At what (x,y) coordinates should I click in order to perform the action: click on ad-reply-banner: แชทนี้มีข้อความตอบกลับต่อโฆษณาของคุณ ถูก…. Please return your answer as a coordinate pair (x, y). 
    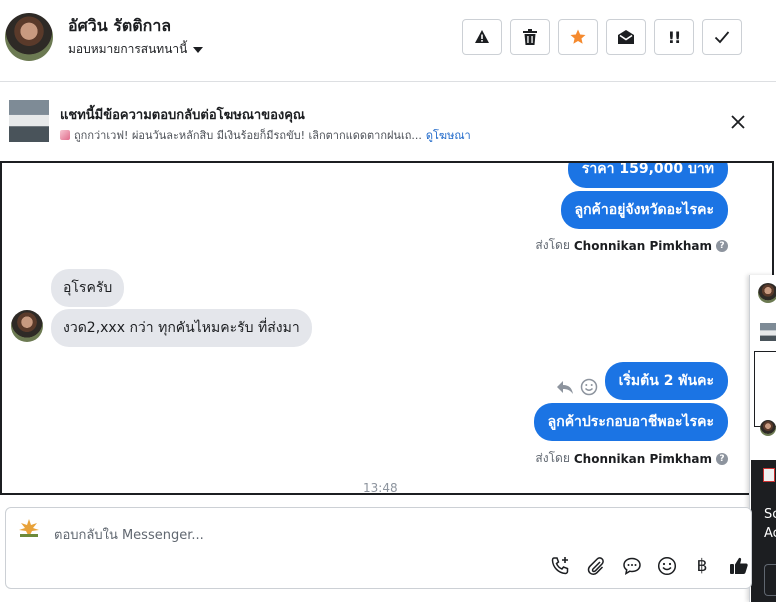
    Looking at the image, I should click on (388, 122).